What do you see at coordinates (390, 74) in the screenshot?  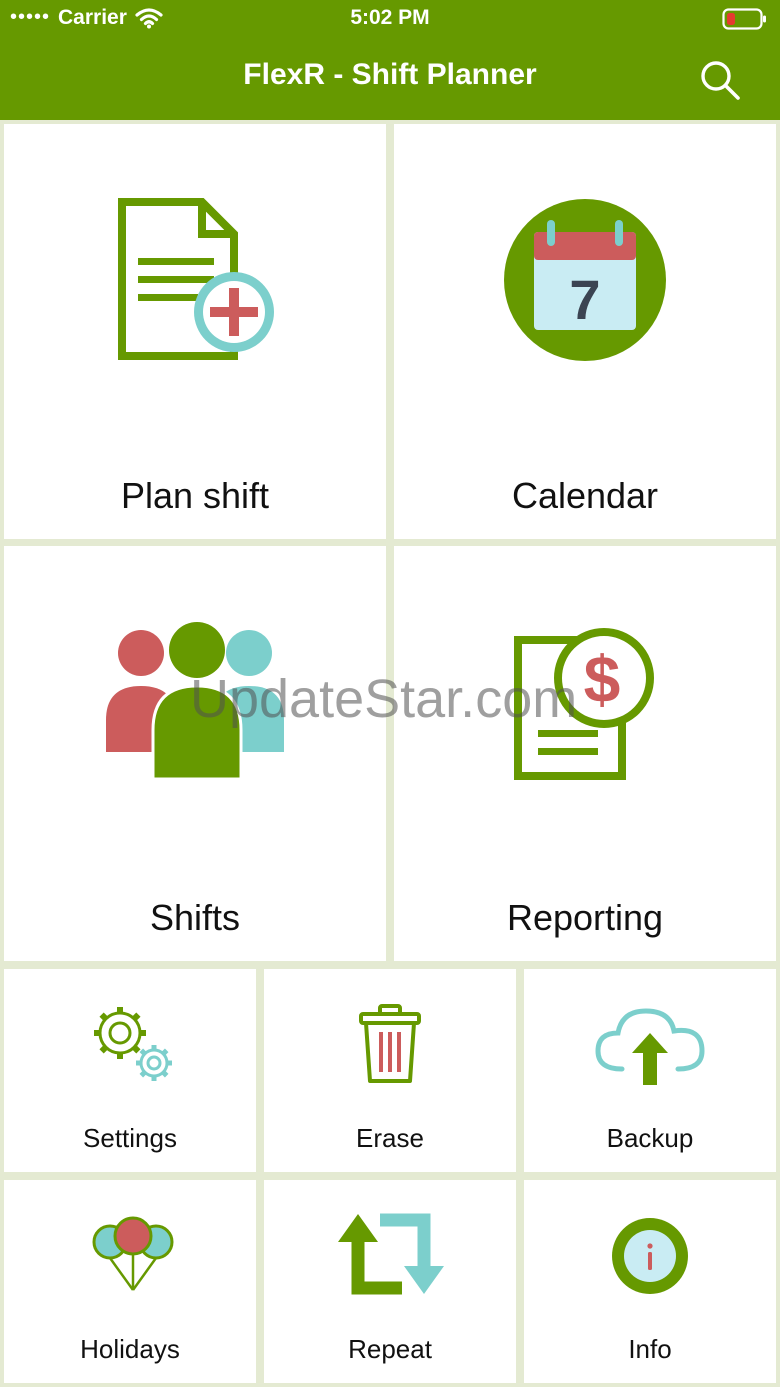 I see `app-title: FlexR - Shift Planner` at bounding box center [390, 74].